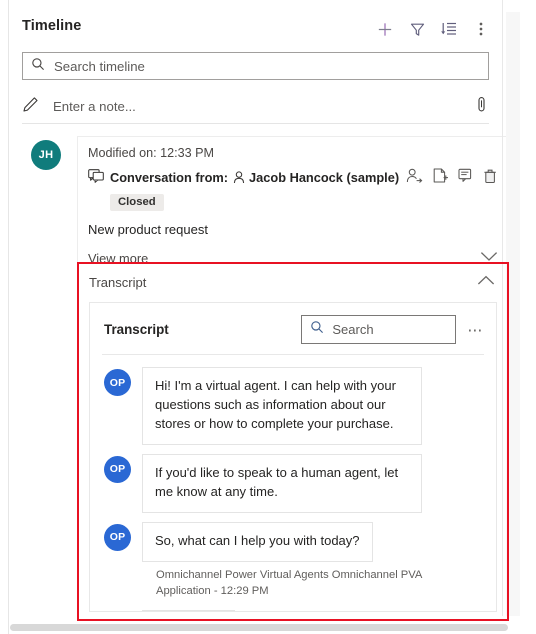  I want to click on avatar: JH, so click(46, 155).